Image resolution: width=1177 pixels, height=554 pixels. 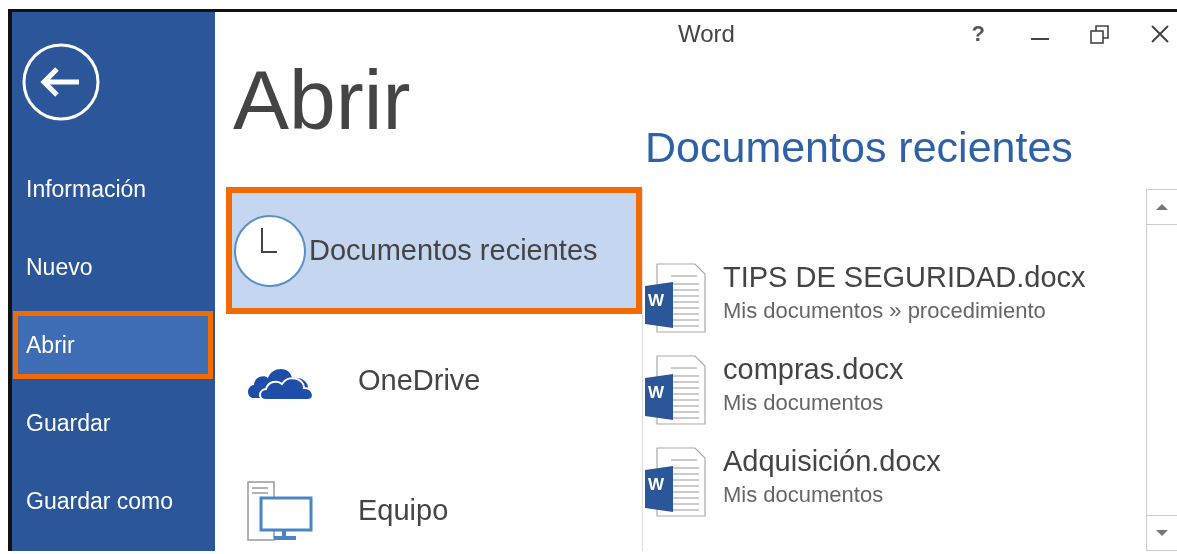 I want to click on place-item: Equipo, so click(x=434, y=499).